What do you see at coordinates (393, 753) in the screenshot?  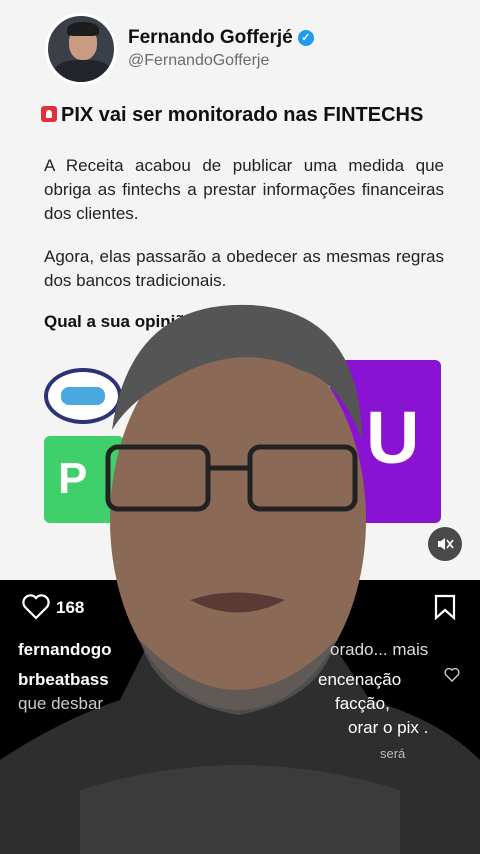 I see `comment-text: será` at bounding box center [393, 753].